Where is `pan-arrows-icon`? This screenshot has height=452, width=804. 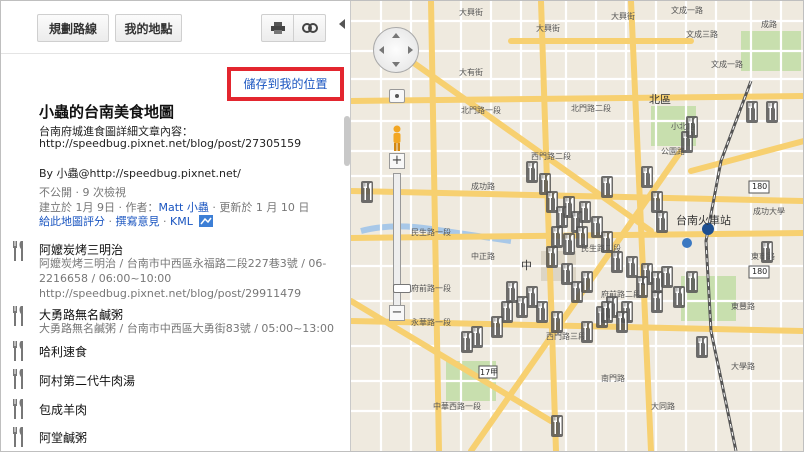 pan-arrows-icon is located at coordinates (396, 50).